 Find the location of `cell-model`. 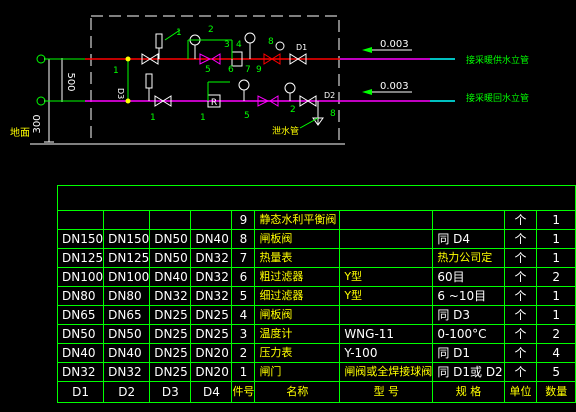

cell-model is located at coordinates (386, 239).